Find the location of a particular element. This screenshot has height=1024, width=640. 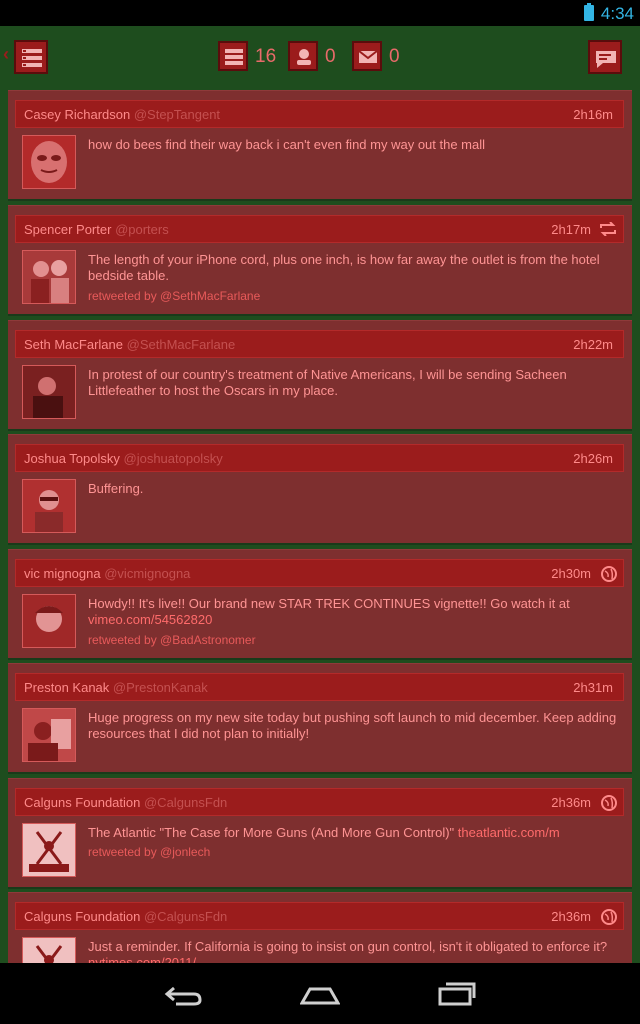

home-icon is located at coordinates (320, 995).